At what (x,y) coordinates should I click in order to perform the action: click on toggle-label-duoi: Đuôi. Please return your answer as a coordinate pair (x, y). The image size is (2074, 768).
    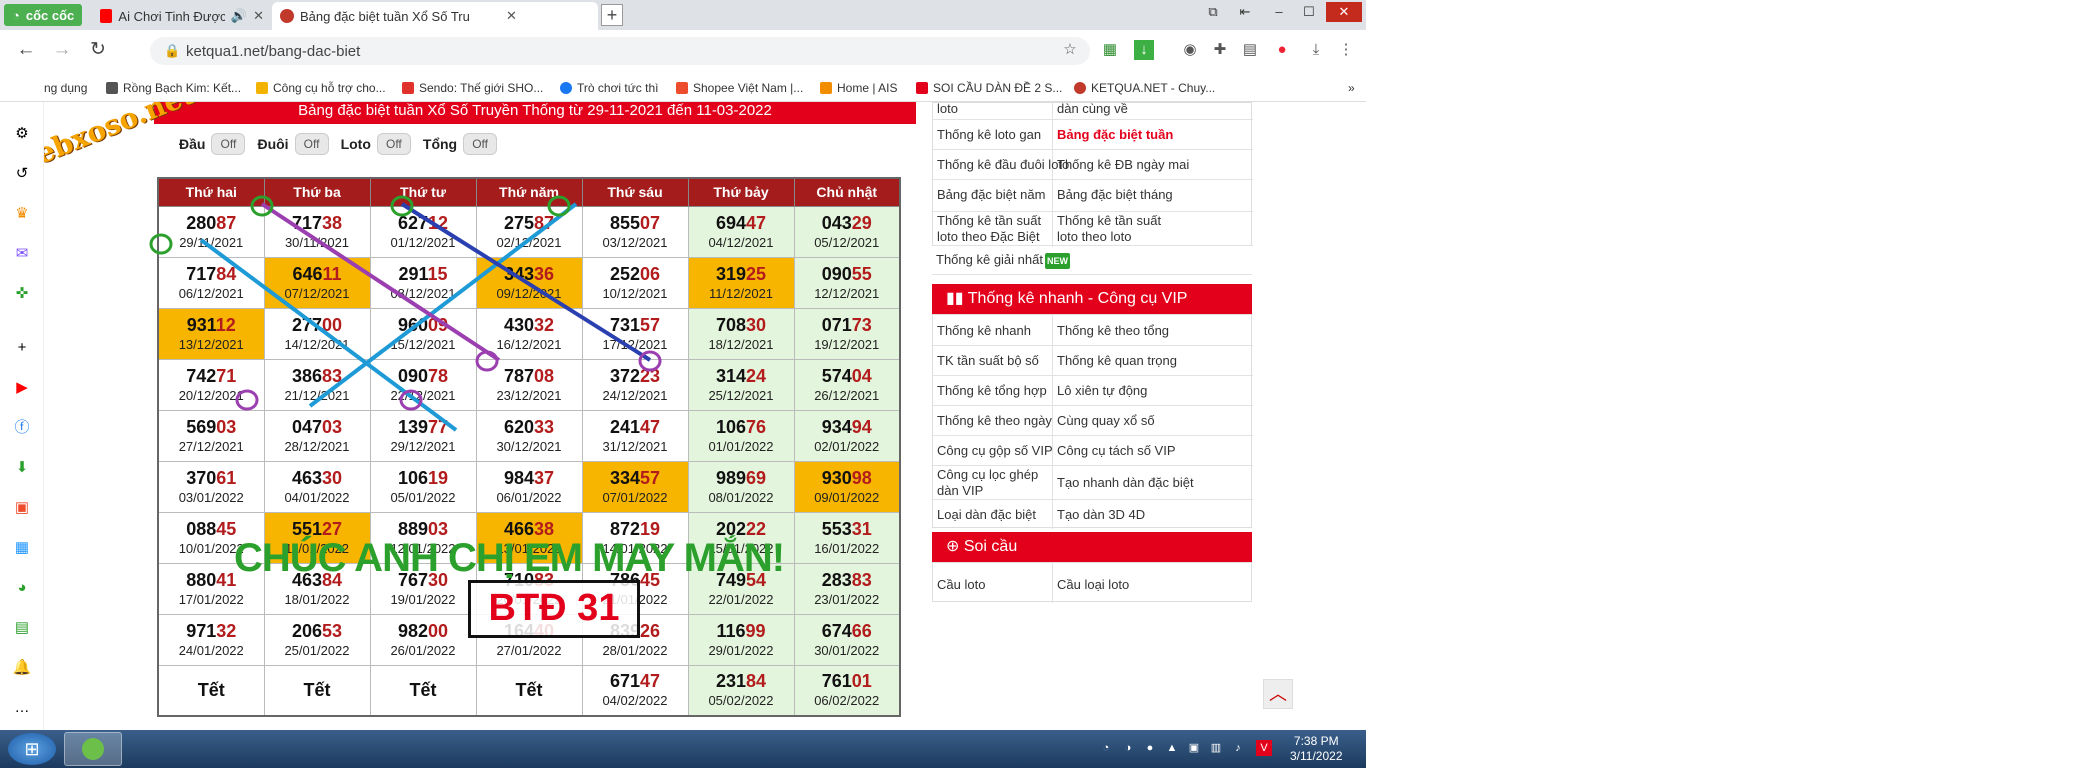
    Looking at the image, I should click on (273, 144).